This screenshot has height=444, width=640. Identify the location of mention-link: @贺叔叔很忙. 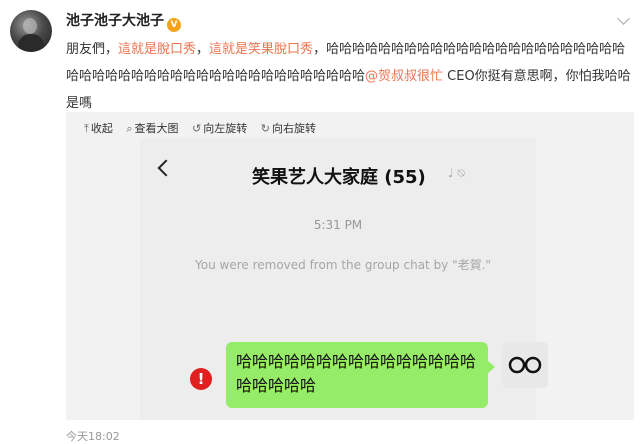
(404, 76).